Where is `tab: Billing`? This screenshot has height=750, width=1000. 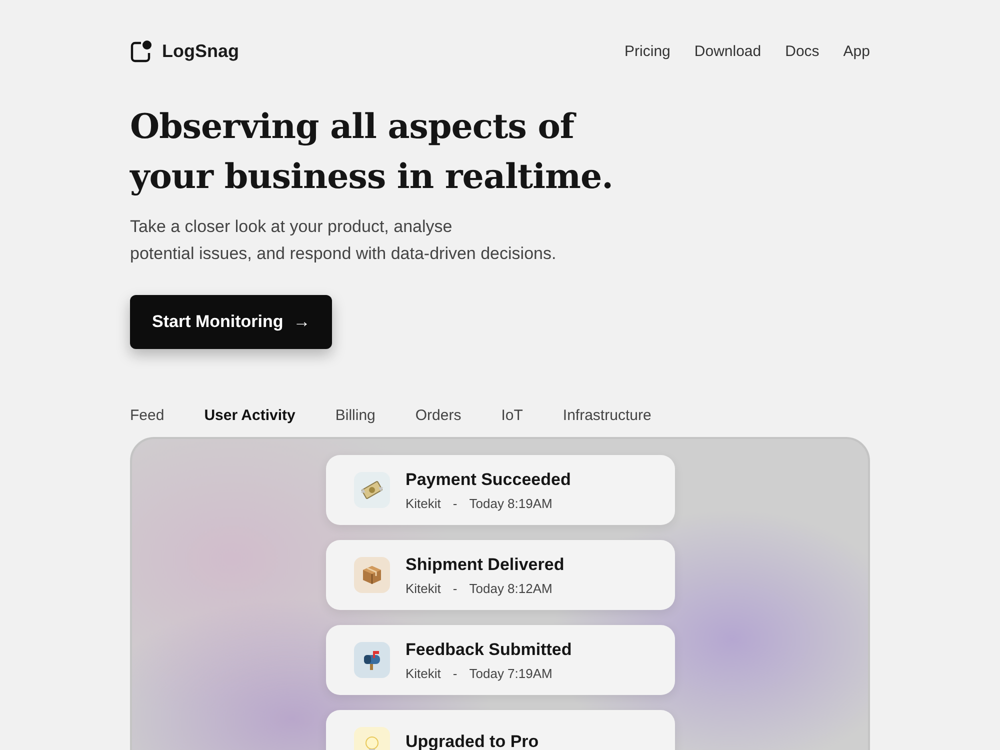
tab: Billing is located at coordinates (355, 415).